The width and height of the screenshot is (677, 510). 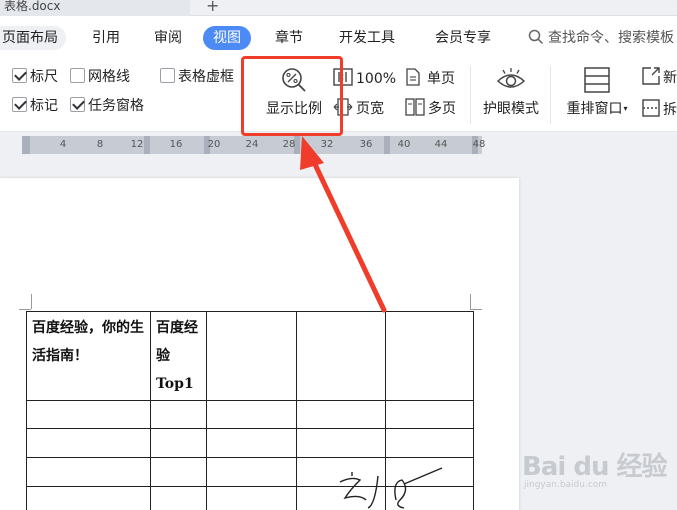 I want to click on zoom-percent-icon, so click(x=294, y=80).